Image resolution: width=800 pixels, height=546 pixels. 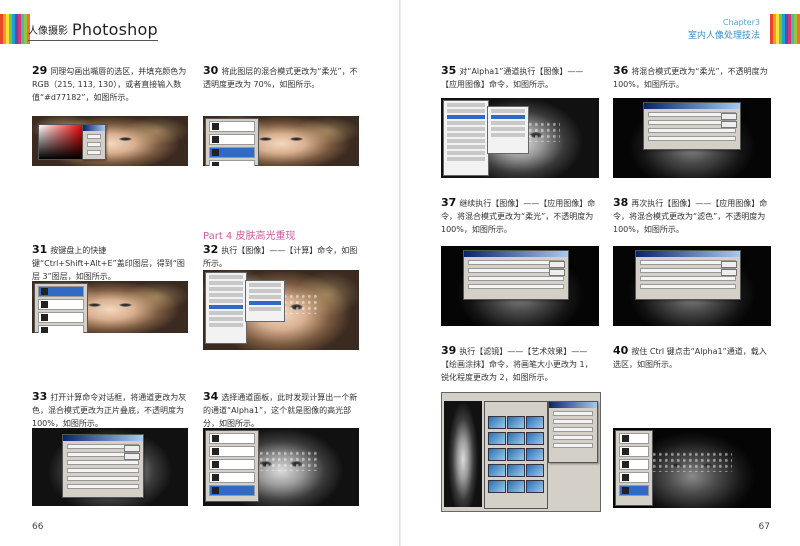 I want to click on step-30-screenshot, so click(x=281, y=141).